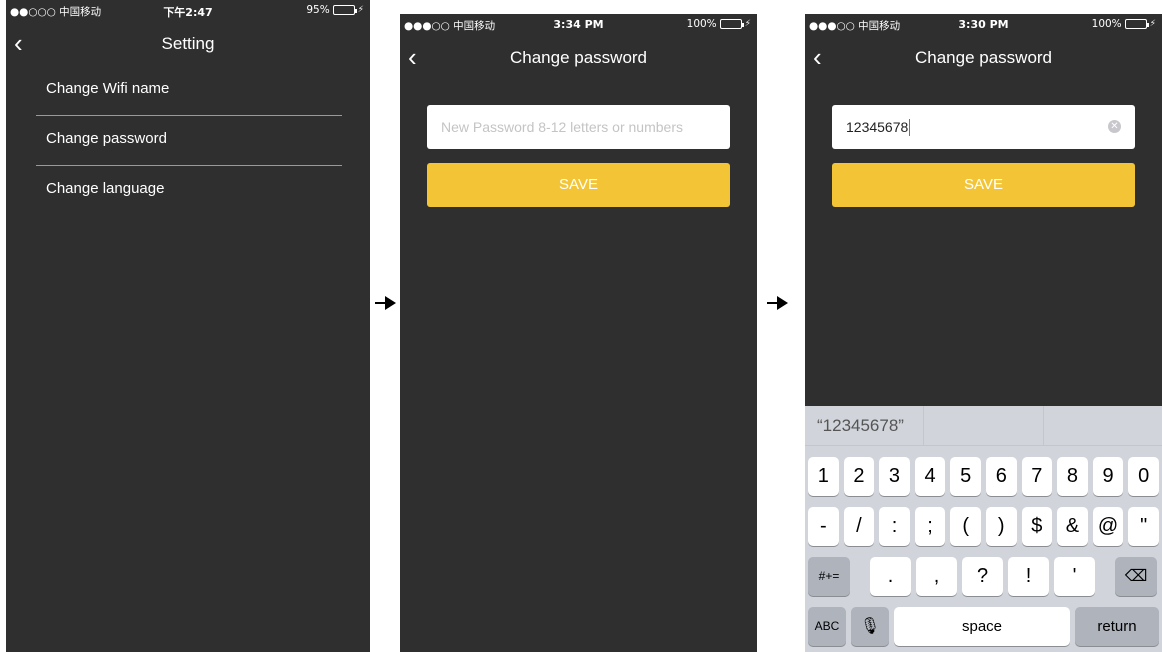 The height and width of the screenshot is (652, 1162). What do you see at coordinates (1143, 476) in the screenshot?
I see `key-0: 0` at bounding box center [1143, 476].